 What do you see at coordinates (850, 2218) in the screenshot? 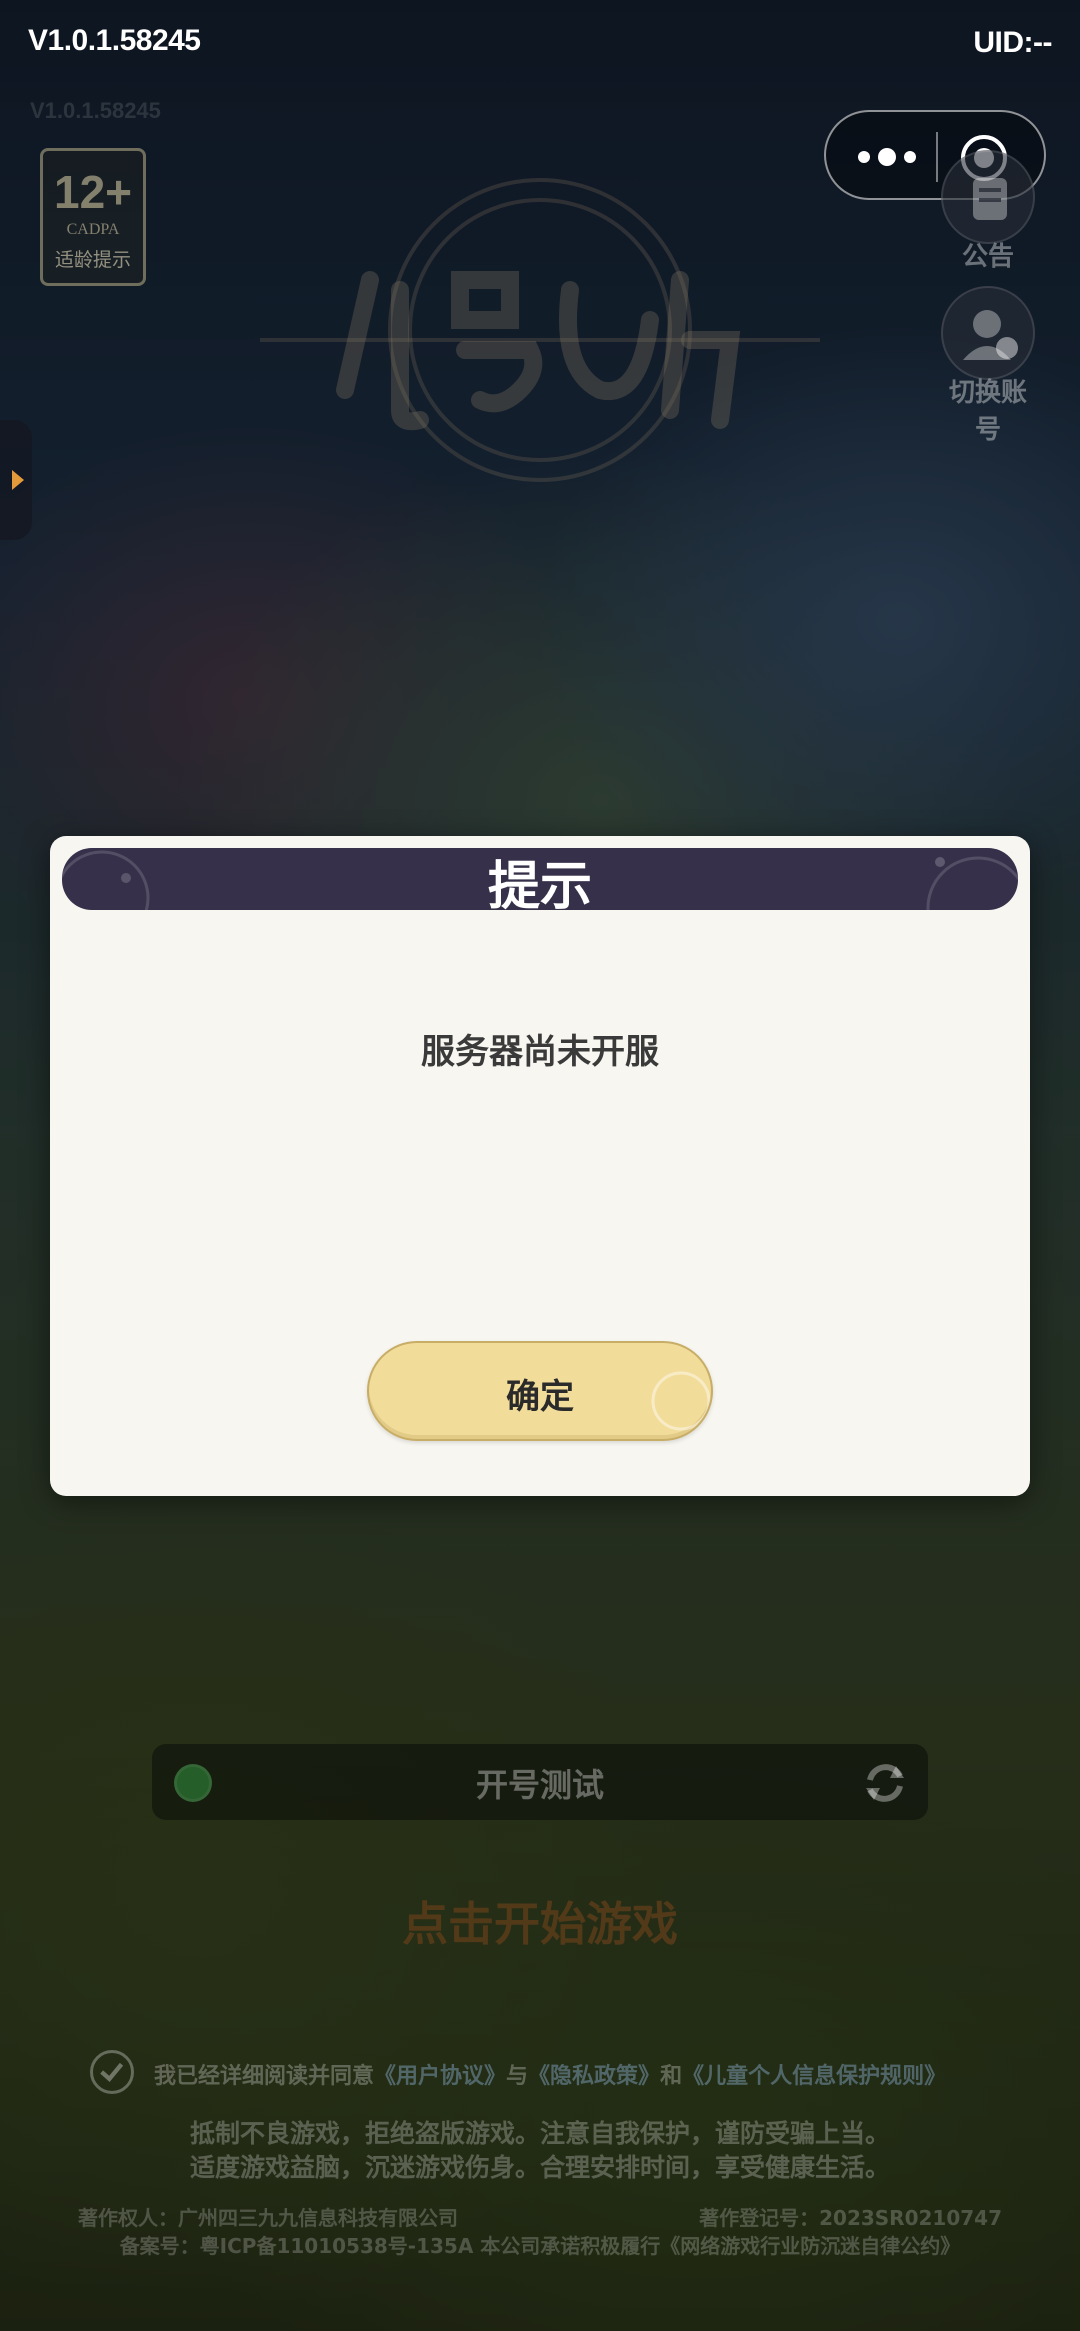
I see `copyright-registration: 著作登记号：2023SR0210747` at bounding box center [850, 2218].